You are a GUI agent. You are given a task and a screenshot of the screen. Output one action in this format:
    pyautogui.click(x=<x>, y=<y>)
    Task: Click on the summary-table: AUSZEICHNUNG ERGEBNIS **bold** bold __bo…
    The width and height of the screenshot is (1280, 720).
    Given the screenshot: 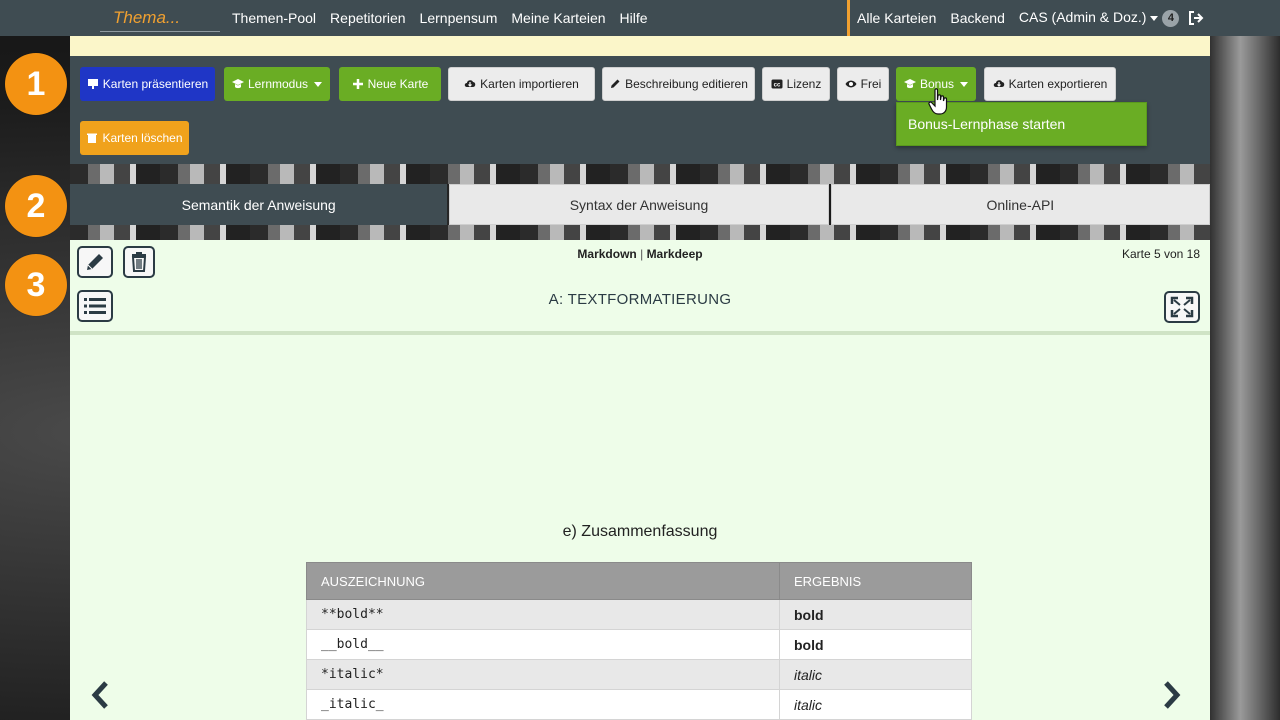 What is the action you would take?
    pyautogui.click(x=639, y=641)
    